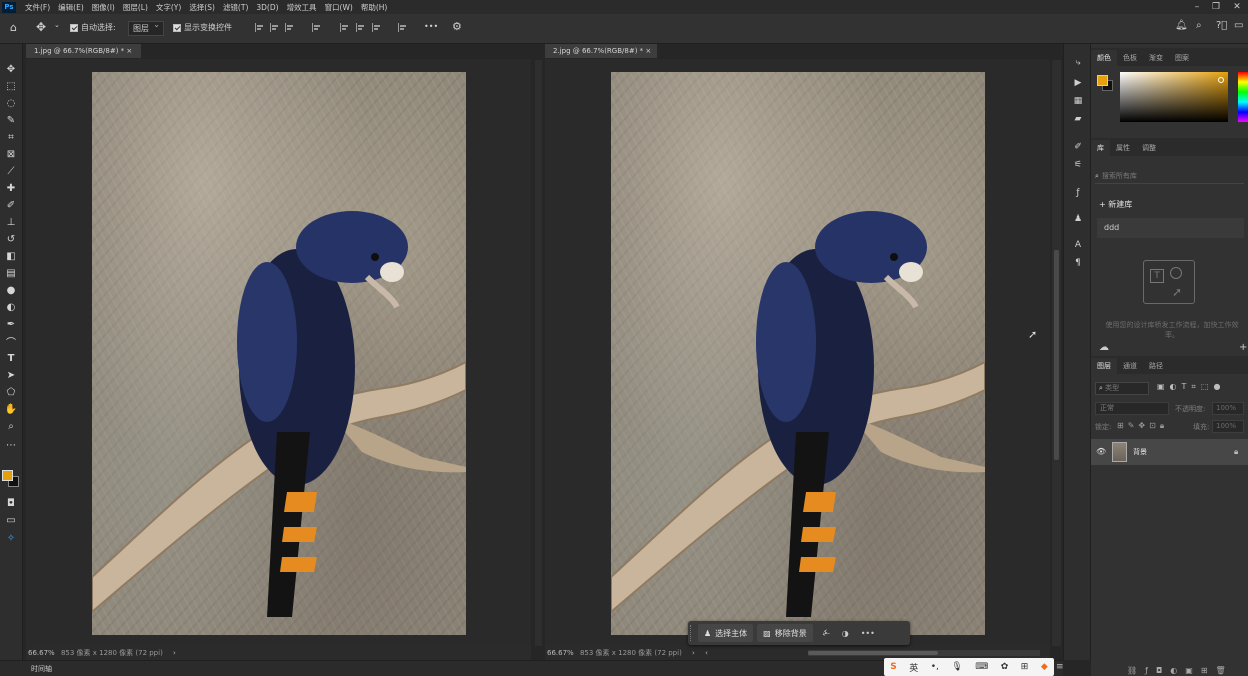 This screenshot has width=1248, height=676. Describe the element at coordinates (956, 667) in the screenshot. I see `microphone-icon: 🎙︎` at that location.